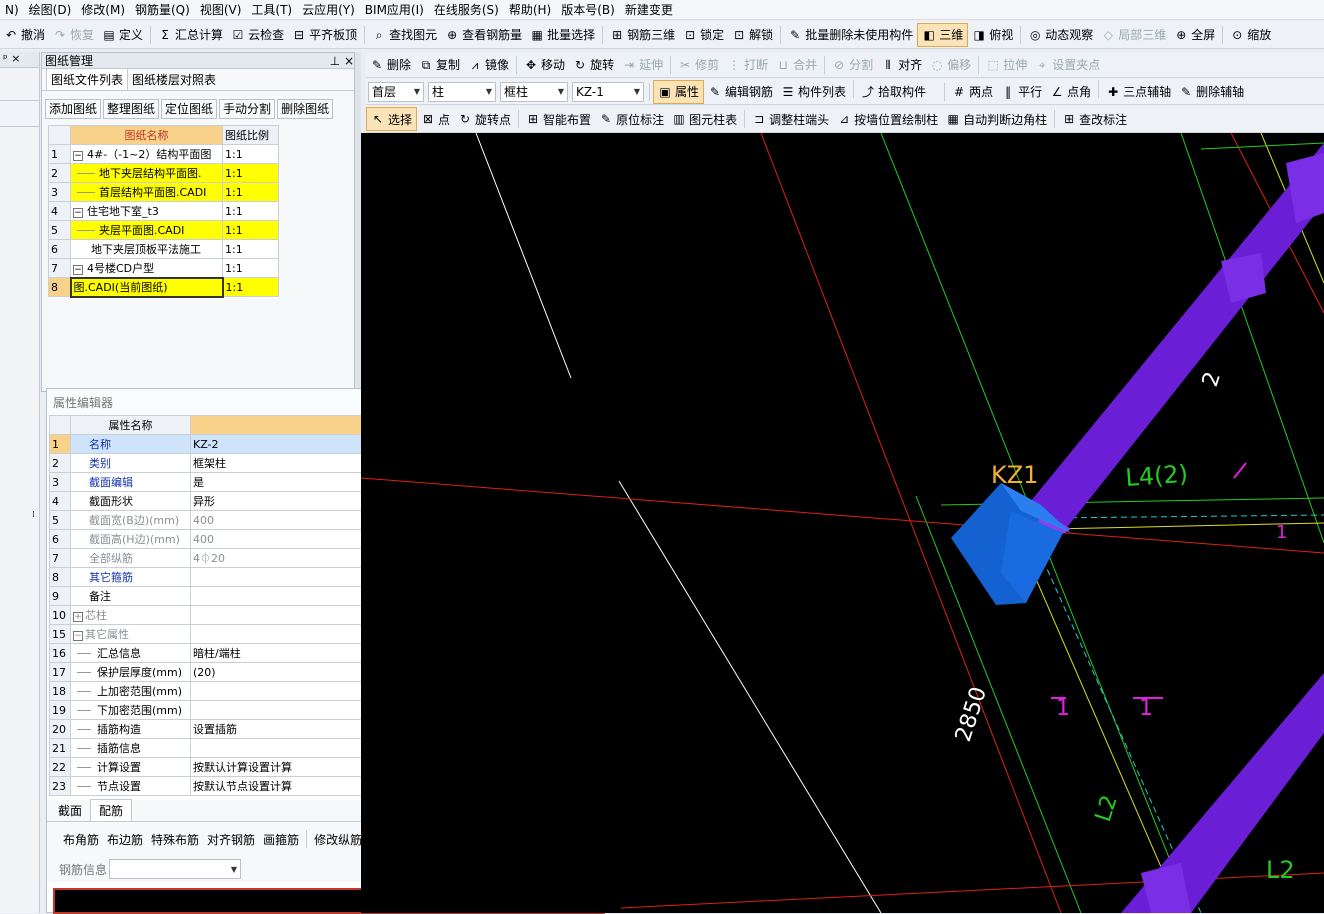 This screenshot has width=1324, height=914. What do you see at coordinates (73, 109) in the screenshot?
I see `drawing-button-0: 添加图纸` at bounding box center [73, 109].